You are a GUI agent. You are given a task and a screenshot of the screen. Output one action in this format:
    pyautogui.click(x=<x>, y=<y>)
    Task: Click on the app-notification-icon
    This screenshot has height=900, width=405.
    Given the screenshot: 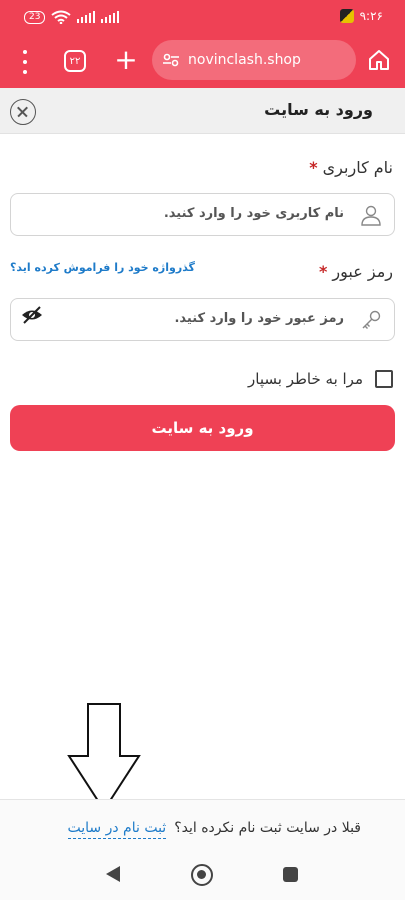 What is the action you would take?
    pyautogui.click(x=346, y=16)
    